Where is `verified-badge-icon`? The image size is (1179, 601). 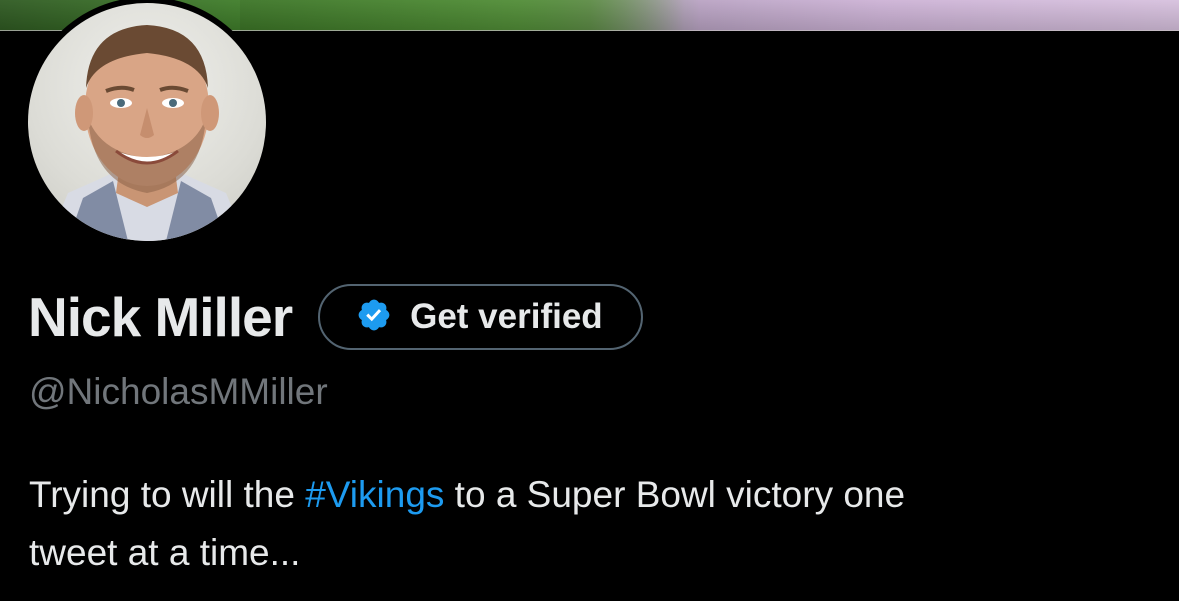
verified-badge-icon is located at coordinates (374, 317).